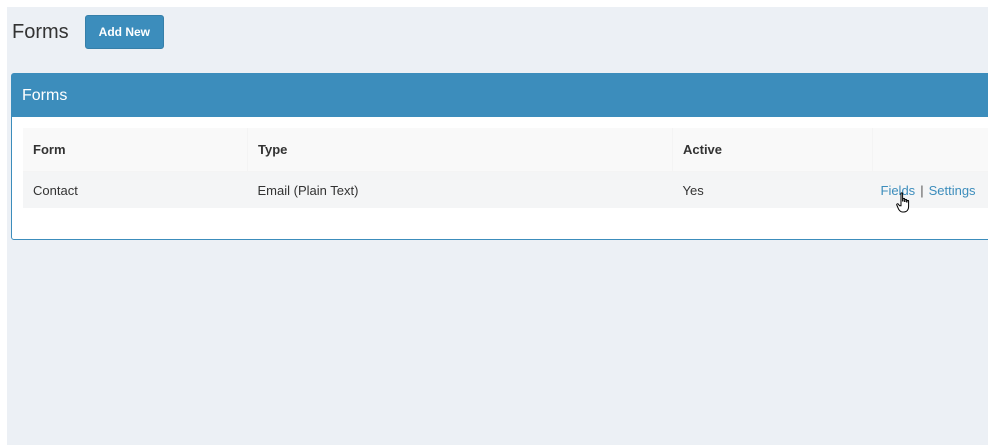  What do you see at coordinates (772, 189) in the screenshot?
I see `cell-active: Yes` at bounding box center [772, 189].